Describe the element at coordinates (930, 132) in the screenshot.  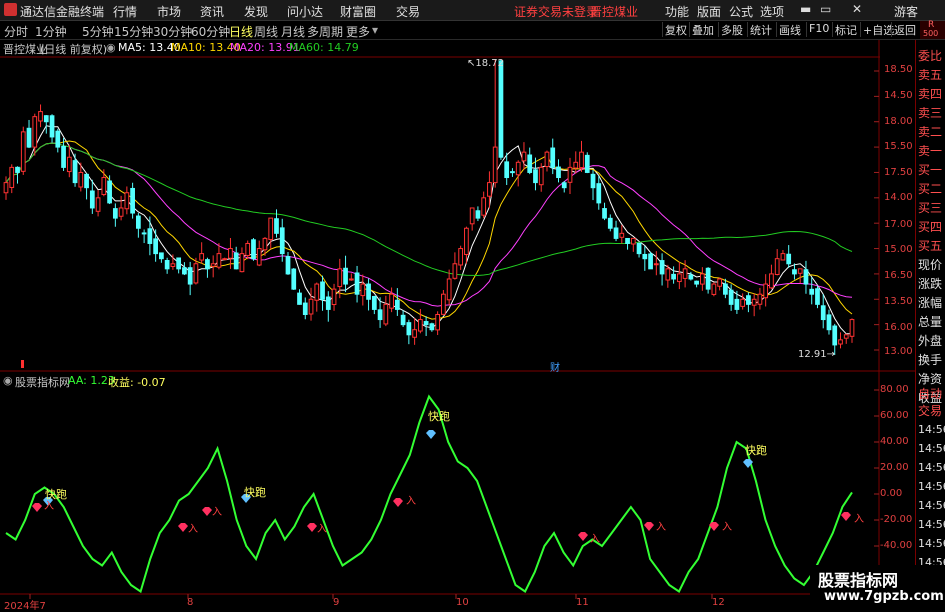
I see `panel-label-4: 卖二` at that location.